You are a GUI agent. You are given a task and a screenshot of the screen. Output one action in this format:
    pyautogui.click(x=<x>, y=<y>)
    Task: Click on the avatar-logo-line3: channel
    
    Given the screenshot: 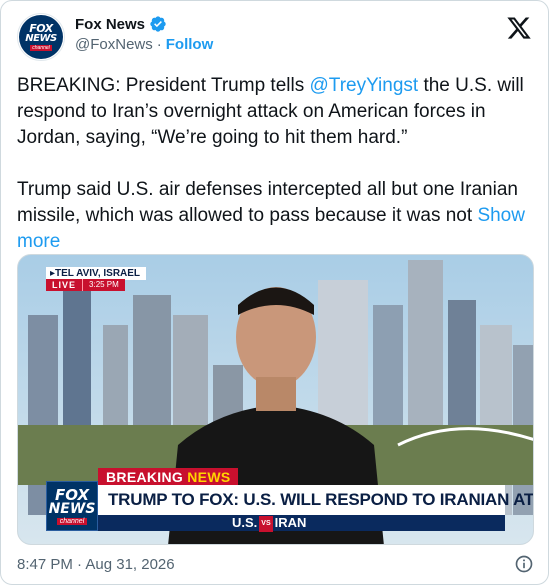 What is the action you would take?
    pyautogui.click(x=41, y=47)
    